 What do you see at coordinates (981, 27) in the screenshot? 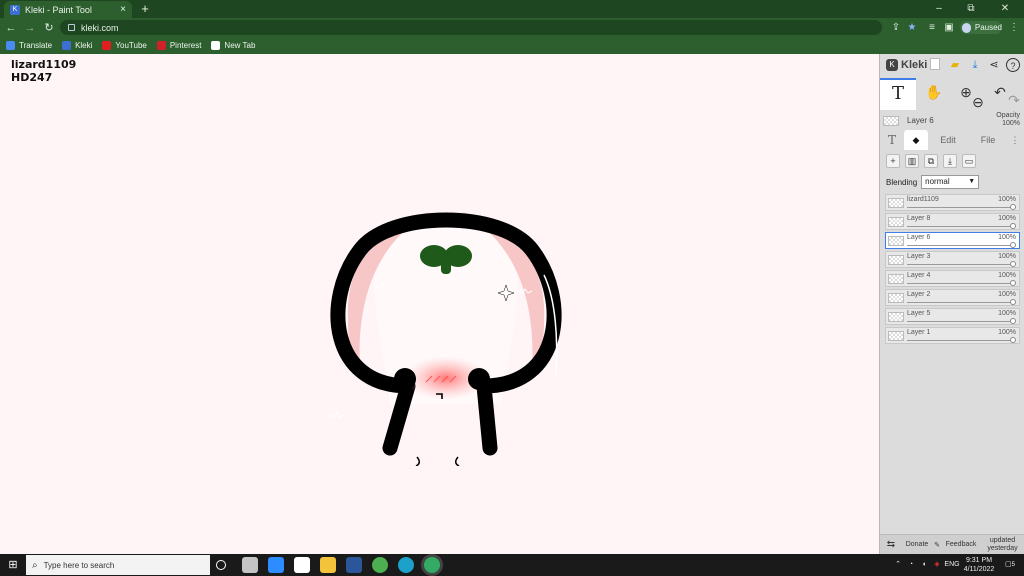
I see `profile-button: Paused` at bounding box center [981, 27].